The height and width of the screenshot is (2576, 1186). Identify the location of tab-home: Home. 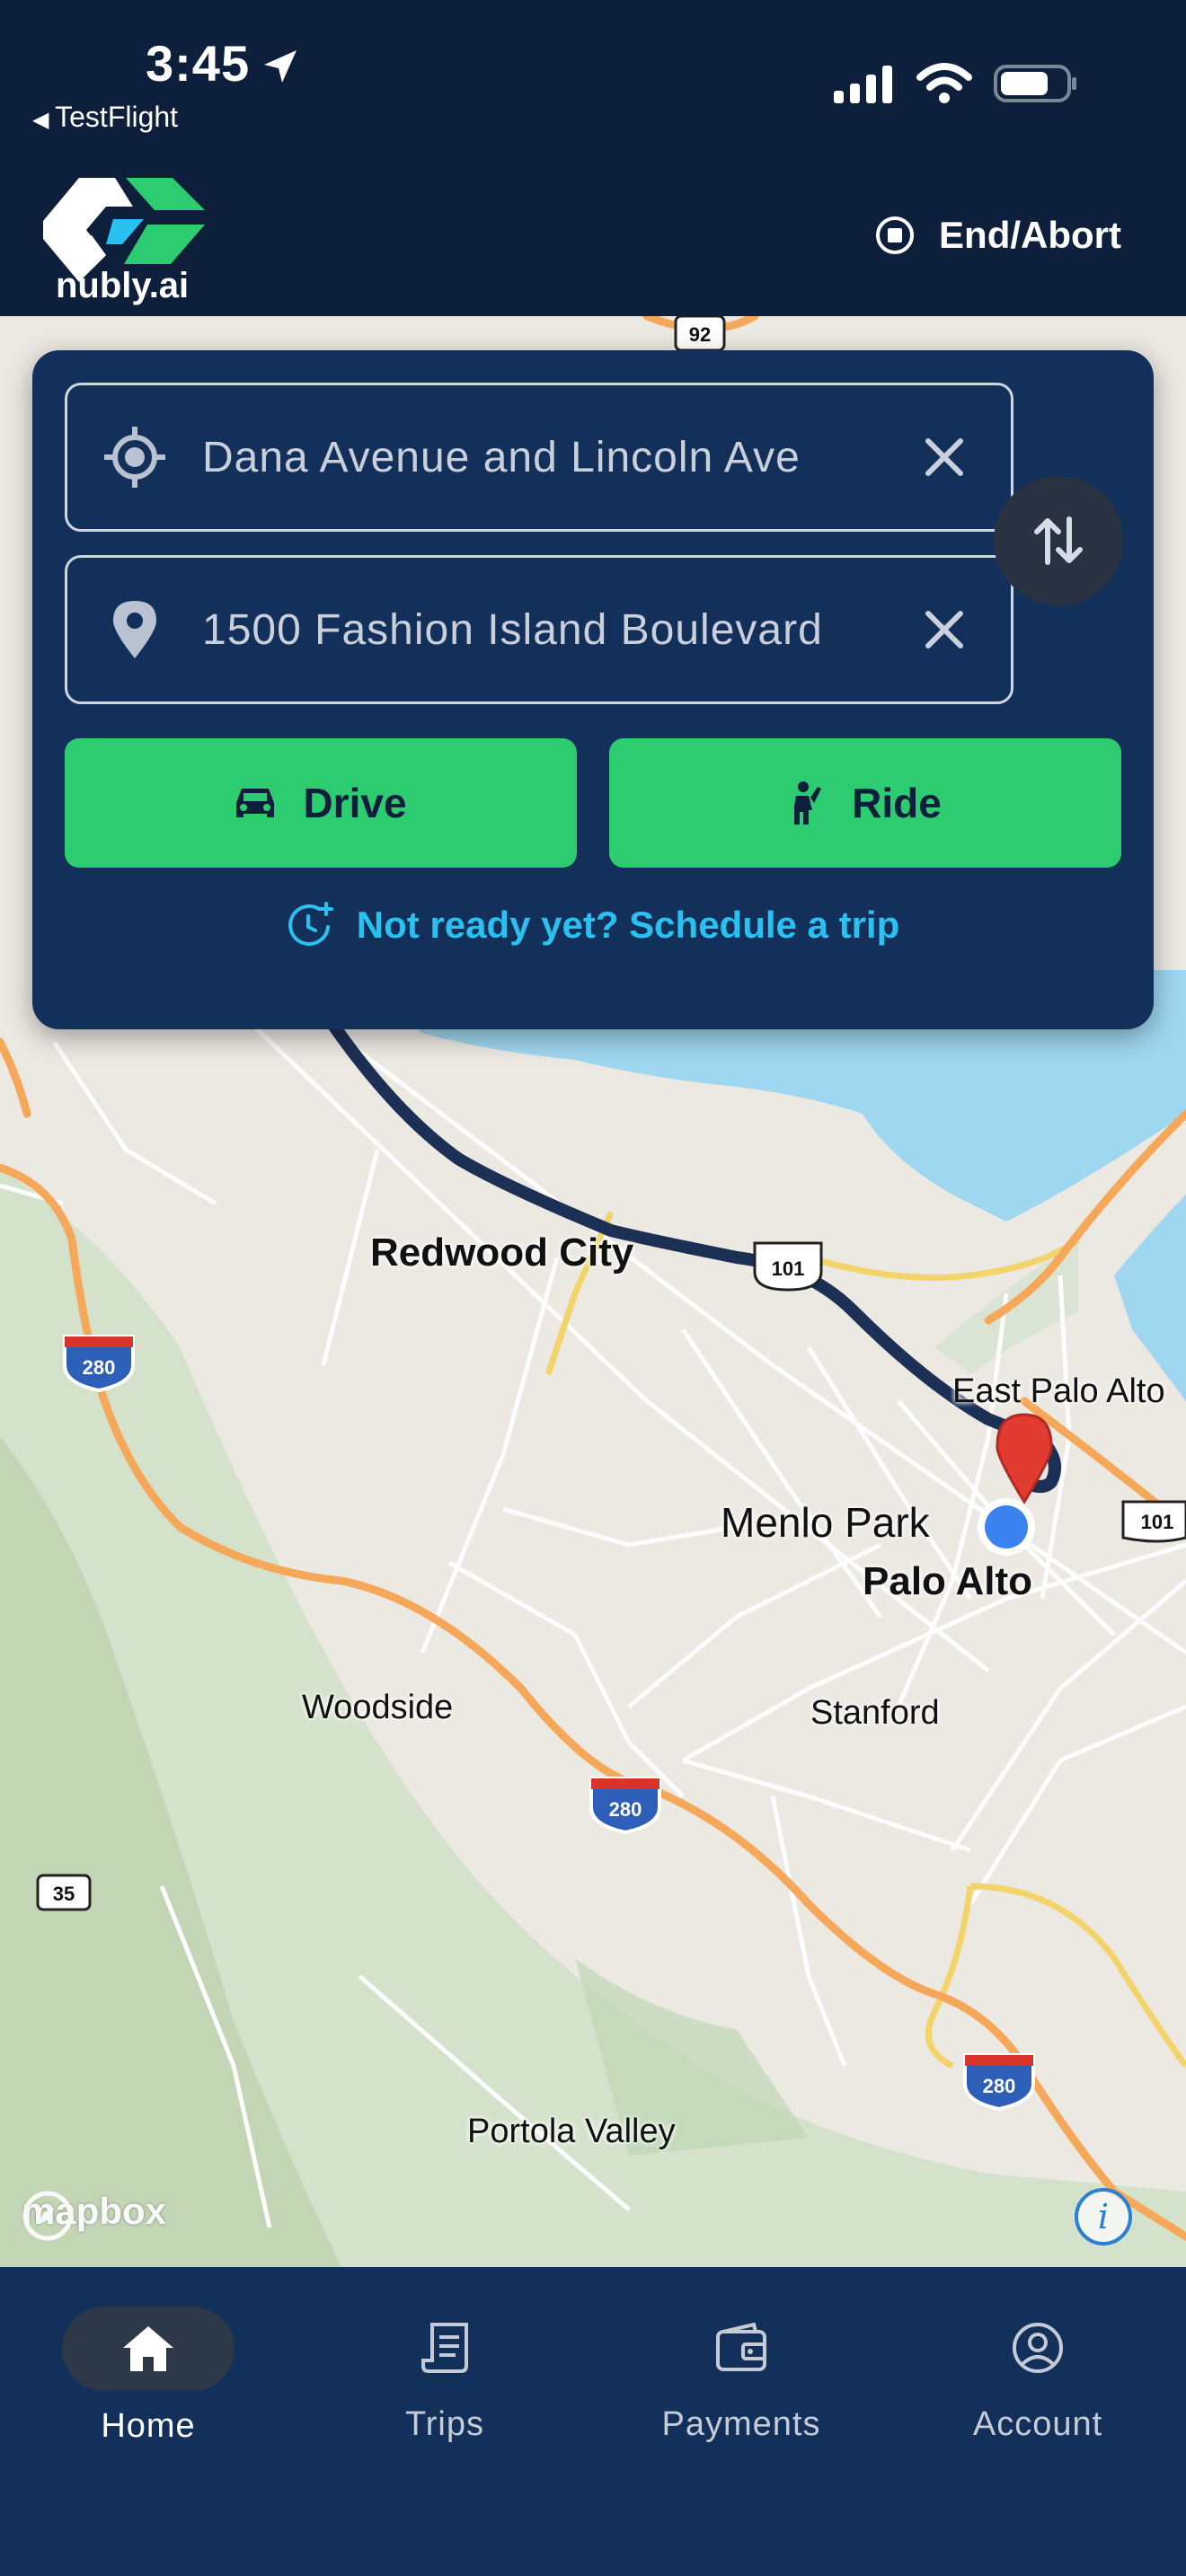
(148, 2376).